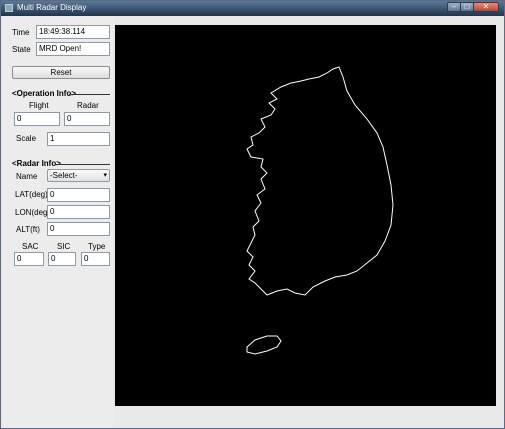  I want to click on radar-info-divider, so click(83, 164).